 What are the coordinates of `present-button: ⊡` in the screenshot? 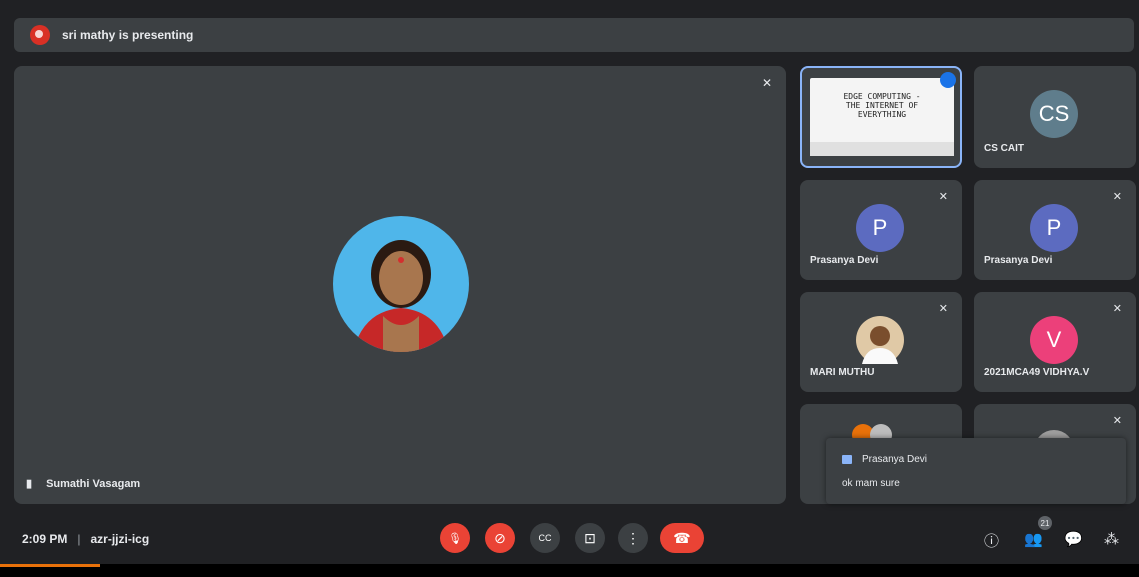 It's located at (590, 538).